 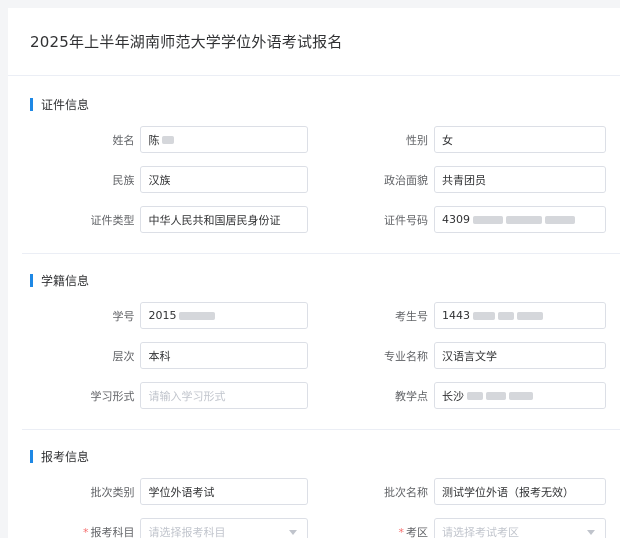 I want to click on level-input: 本科, so click(x=224, y=355).